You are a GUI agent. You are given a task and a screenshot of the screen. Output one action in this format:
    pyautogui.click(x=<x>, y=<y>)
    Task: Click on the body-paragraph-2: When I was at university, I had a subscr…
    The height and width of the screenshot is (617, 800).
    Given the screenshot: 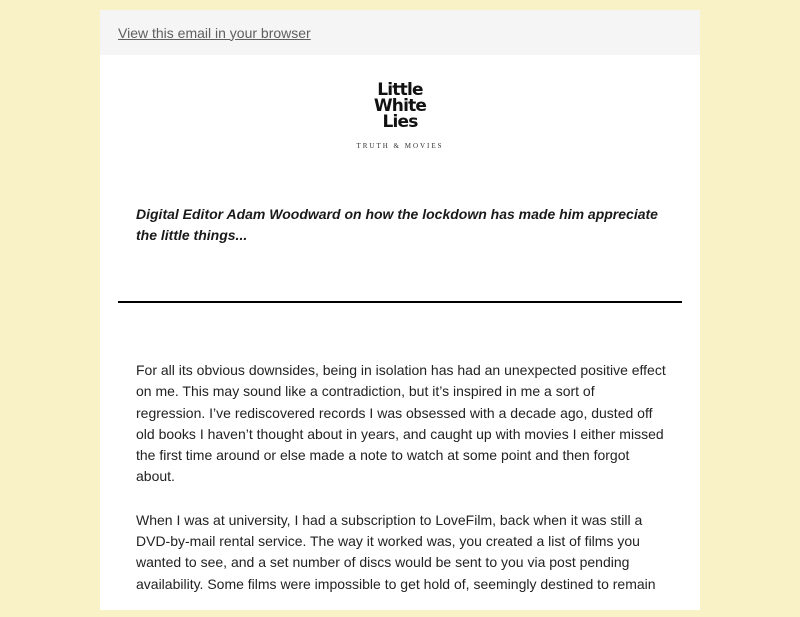 What is the action you would take?
    pyautogui.click(x=396, y=551)
    